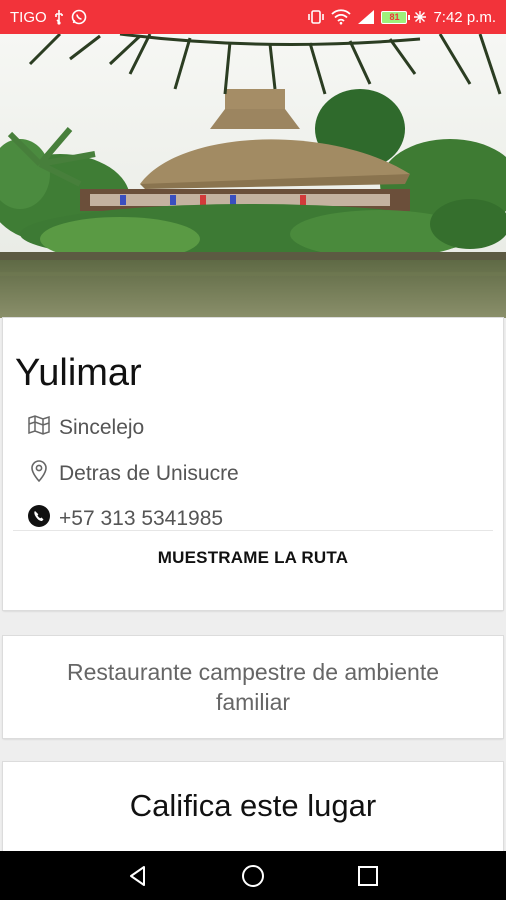 The width and height of the screenshot is (506, 900). Describe the element at coordinates (78, 373) in the screenshot. I see `place-name: Yulimar` at that location.